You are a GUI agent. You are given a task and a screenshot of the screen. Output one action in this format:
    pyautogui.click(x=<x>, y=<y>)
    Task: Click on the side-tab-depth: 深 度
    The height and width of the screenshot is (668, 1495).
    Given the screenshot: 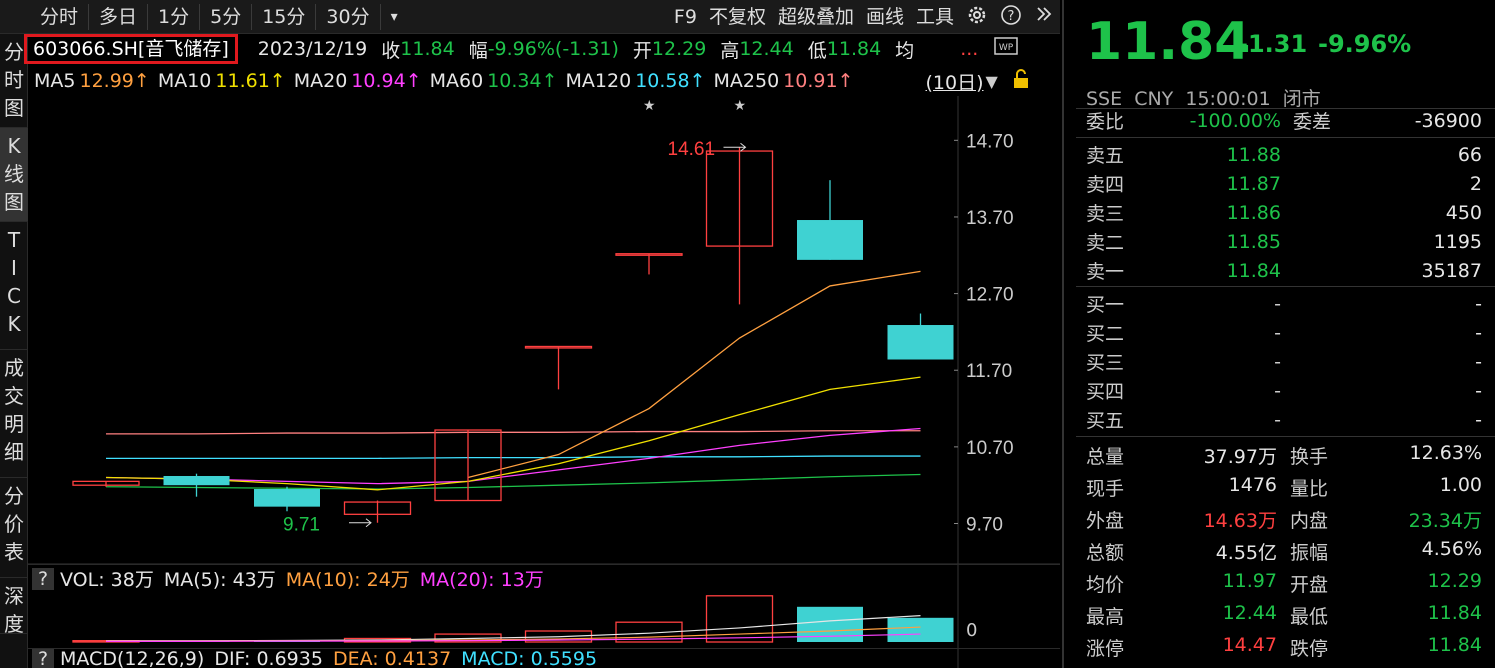 What is the action you would take?
    pyautogui.click(x=14, y=606)
    